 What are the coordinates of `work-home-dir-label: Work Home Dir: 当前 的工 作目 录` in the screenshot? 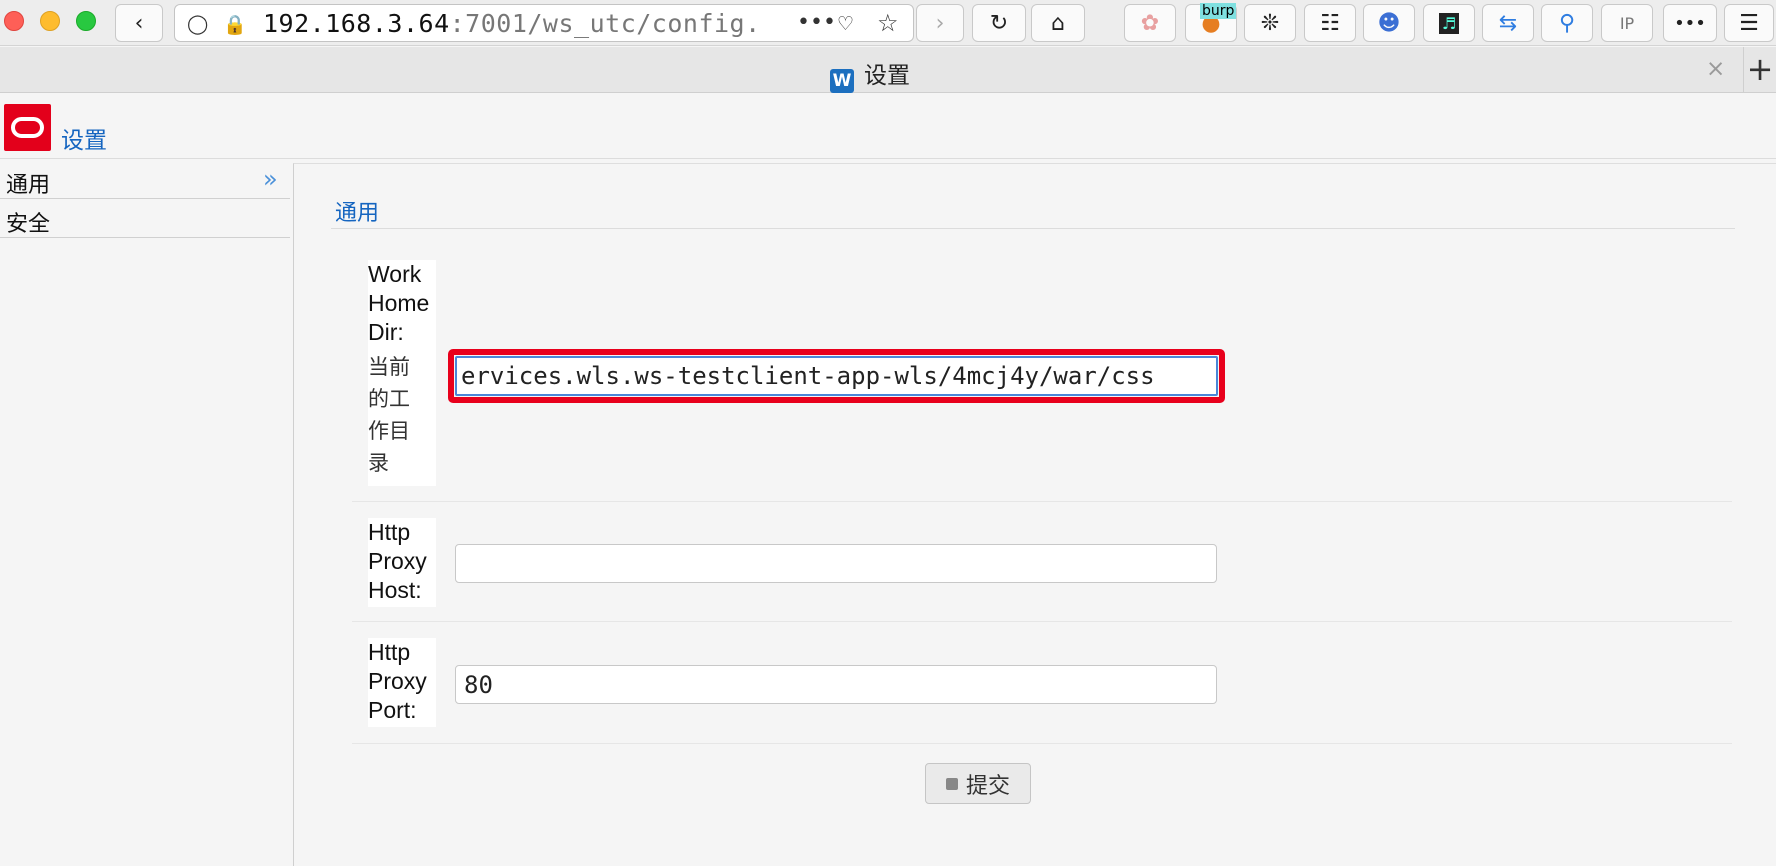 It's located at (402, 373).